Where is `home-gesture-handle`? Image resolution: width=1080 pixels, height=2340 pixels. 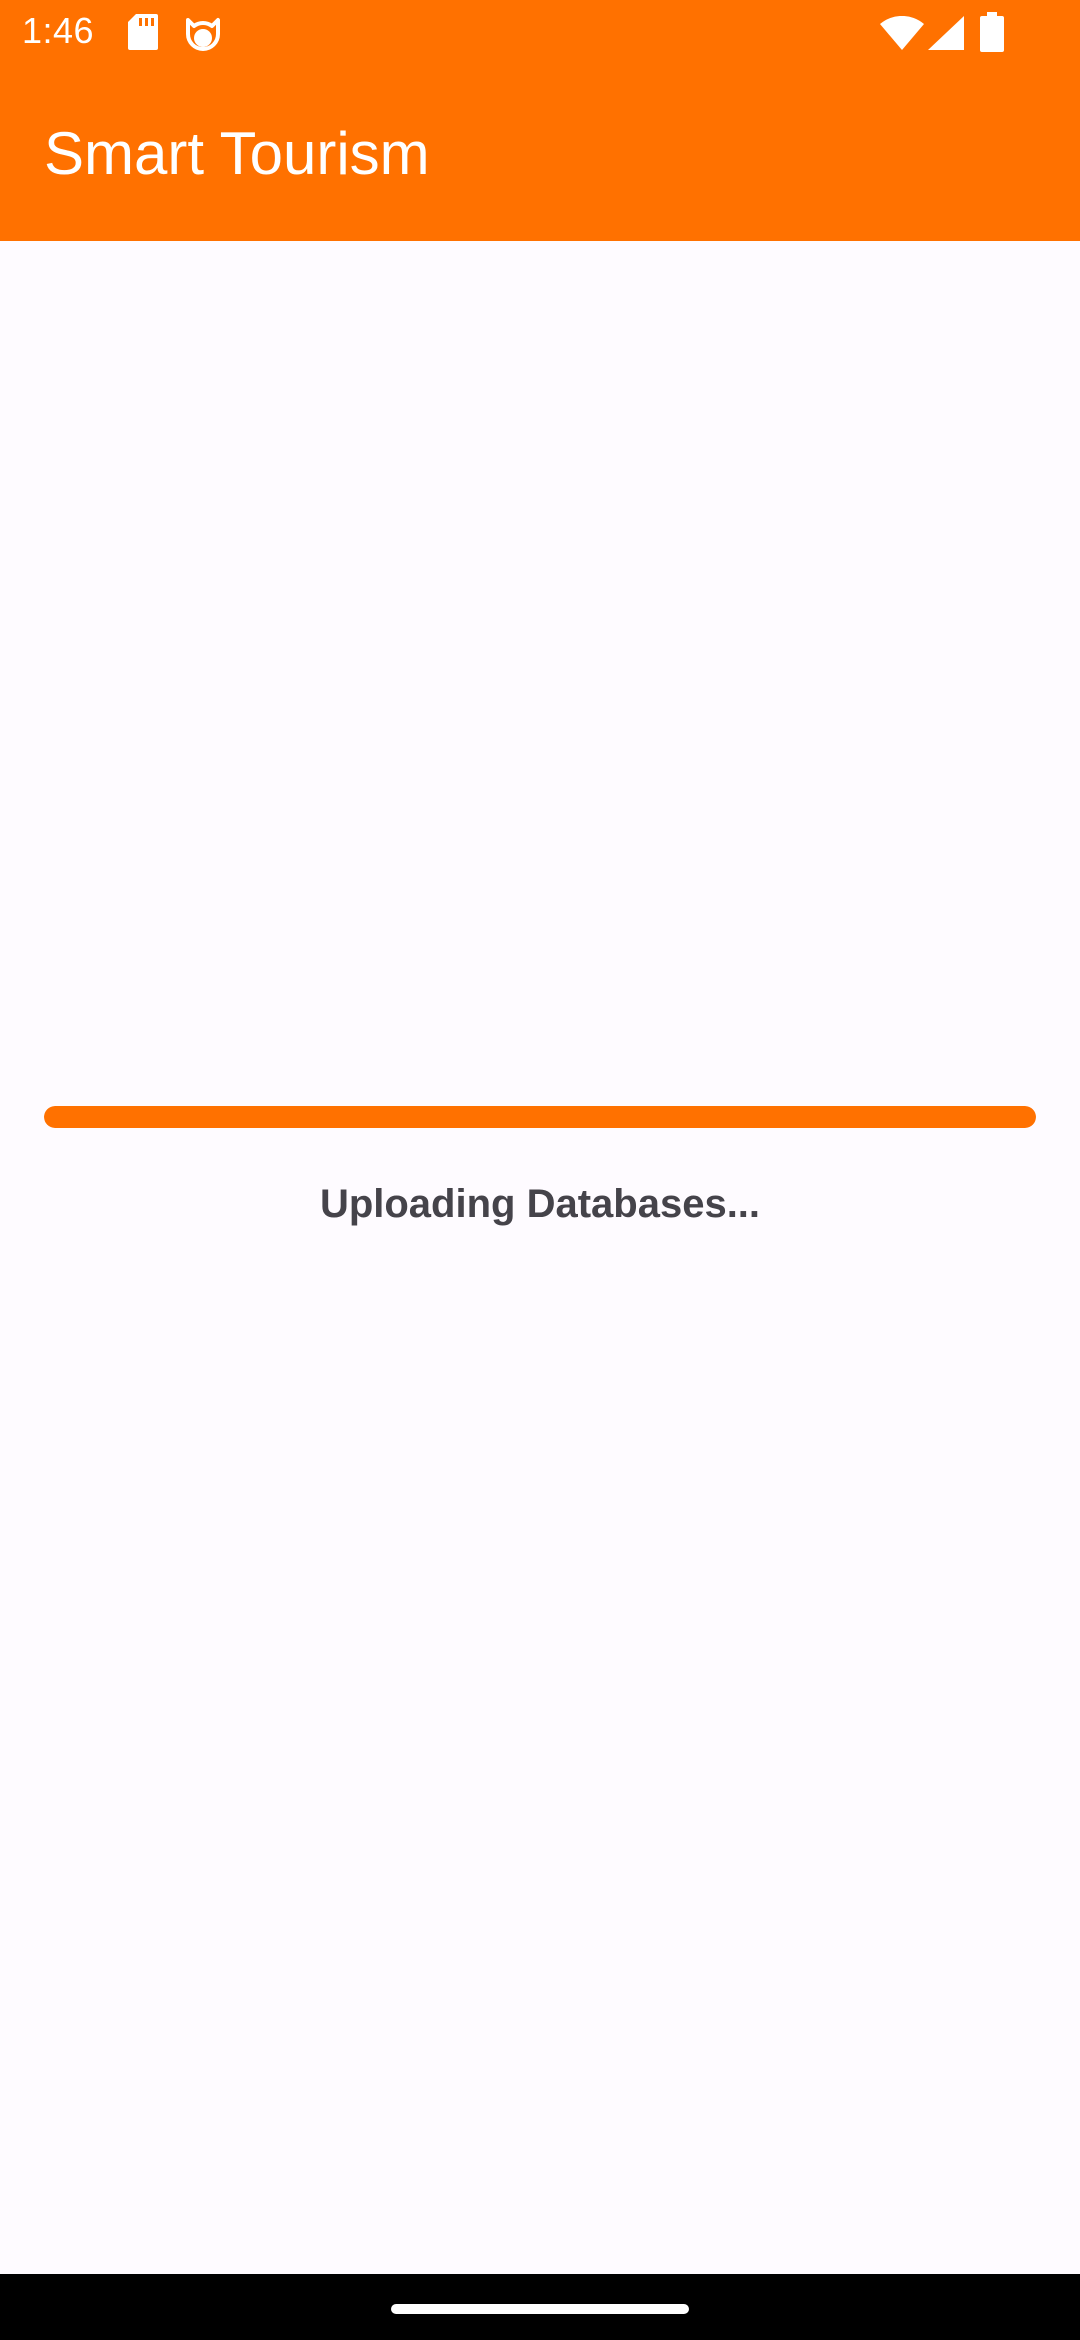 home-gesture-handle is located at coordinates (540, 2309).